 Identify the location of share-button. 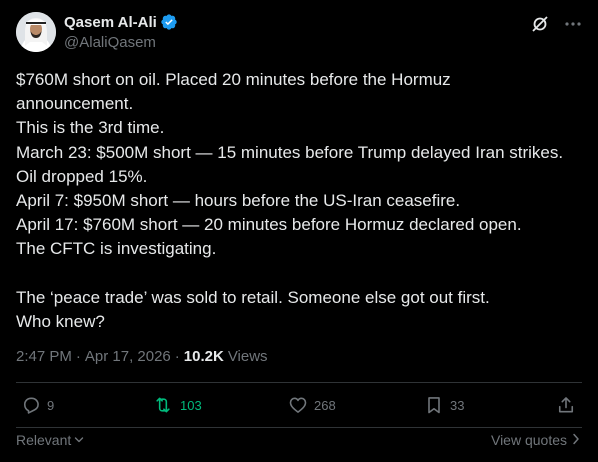
(566, 405).